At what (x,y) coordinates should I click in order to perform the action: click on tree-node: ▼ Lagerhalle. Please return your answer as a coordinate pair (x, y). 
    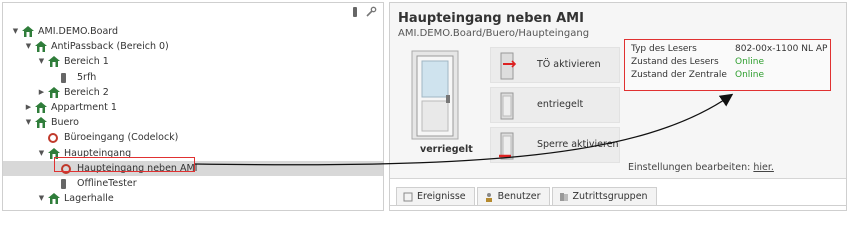
    Looking at the image, I should click on (193, 198).